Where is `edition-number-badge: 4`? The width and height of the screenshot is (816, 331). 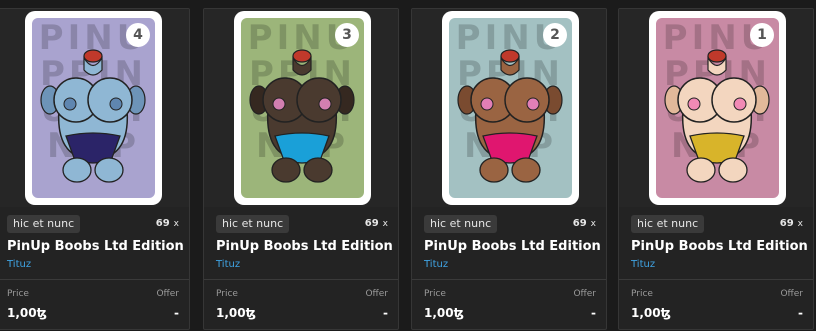 edition-number-badge: 4 is located at coordinates (138, 35).